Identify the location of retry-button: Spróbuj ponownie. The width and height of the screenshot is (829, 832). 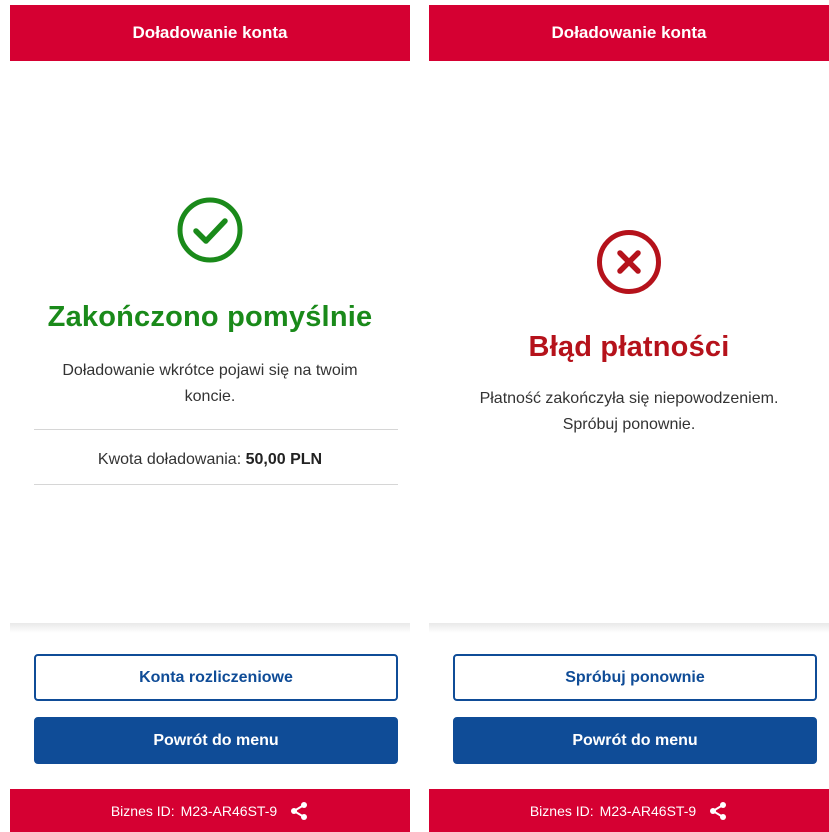
(635, 677).